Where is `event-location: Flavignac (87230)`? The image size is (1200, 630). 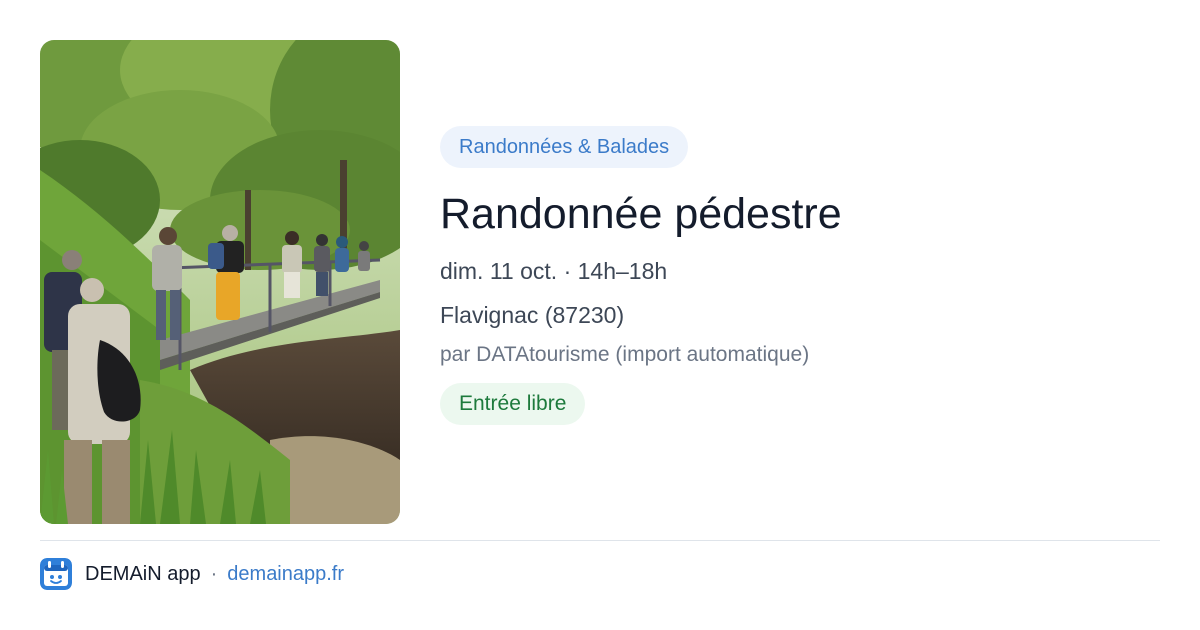
event-location: Flavignac (87230) is located at coordinates (532, 315).